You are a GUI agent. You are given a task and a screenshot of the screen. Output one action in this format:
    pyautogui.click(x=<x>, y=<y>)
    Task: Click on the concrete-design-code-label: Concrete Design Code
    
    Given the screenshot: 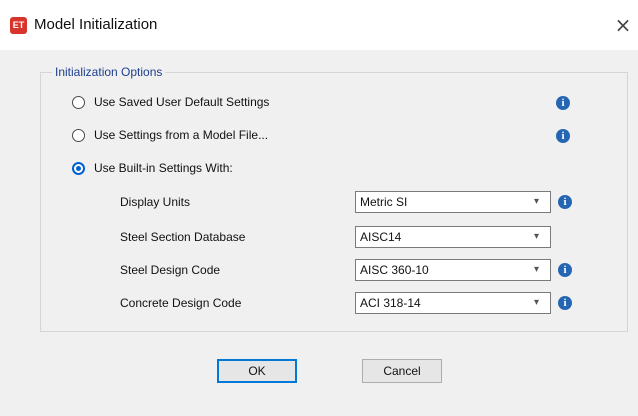 What is the action you would take?
    pyautogui.click(x=181, y=303)
    